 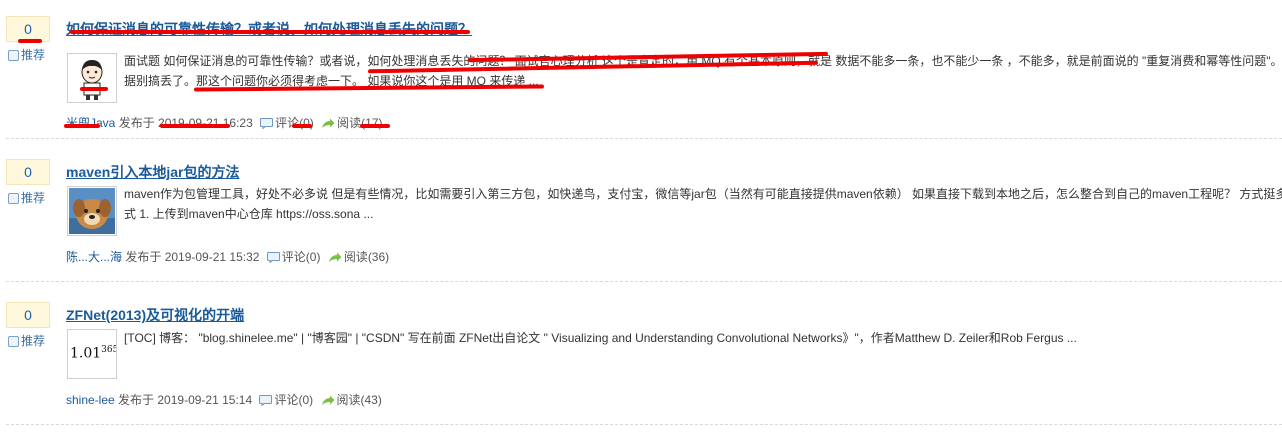 I want to click on post-title-link: ZFNet(2013)及可视化的开端, so click(x=155, y=315).